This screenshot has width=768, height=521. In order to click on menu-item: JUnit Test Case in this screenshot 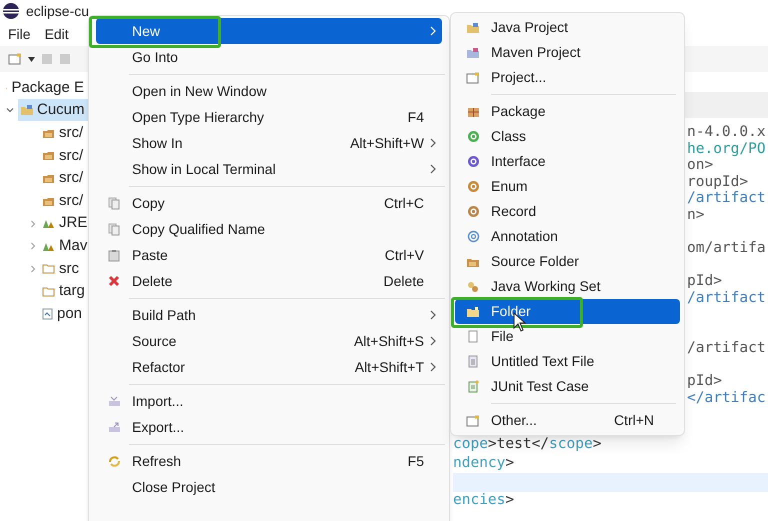, I will do `click(567, 386)`.